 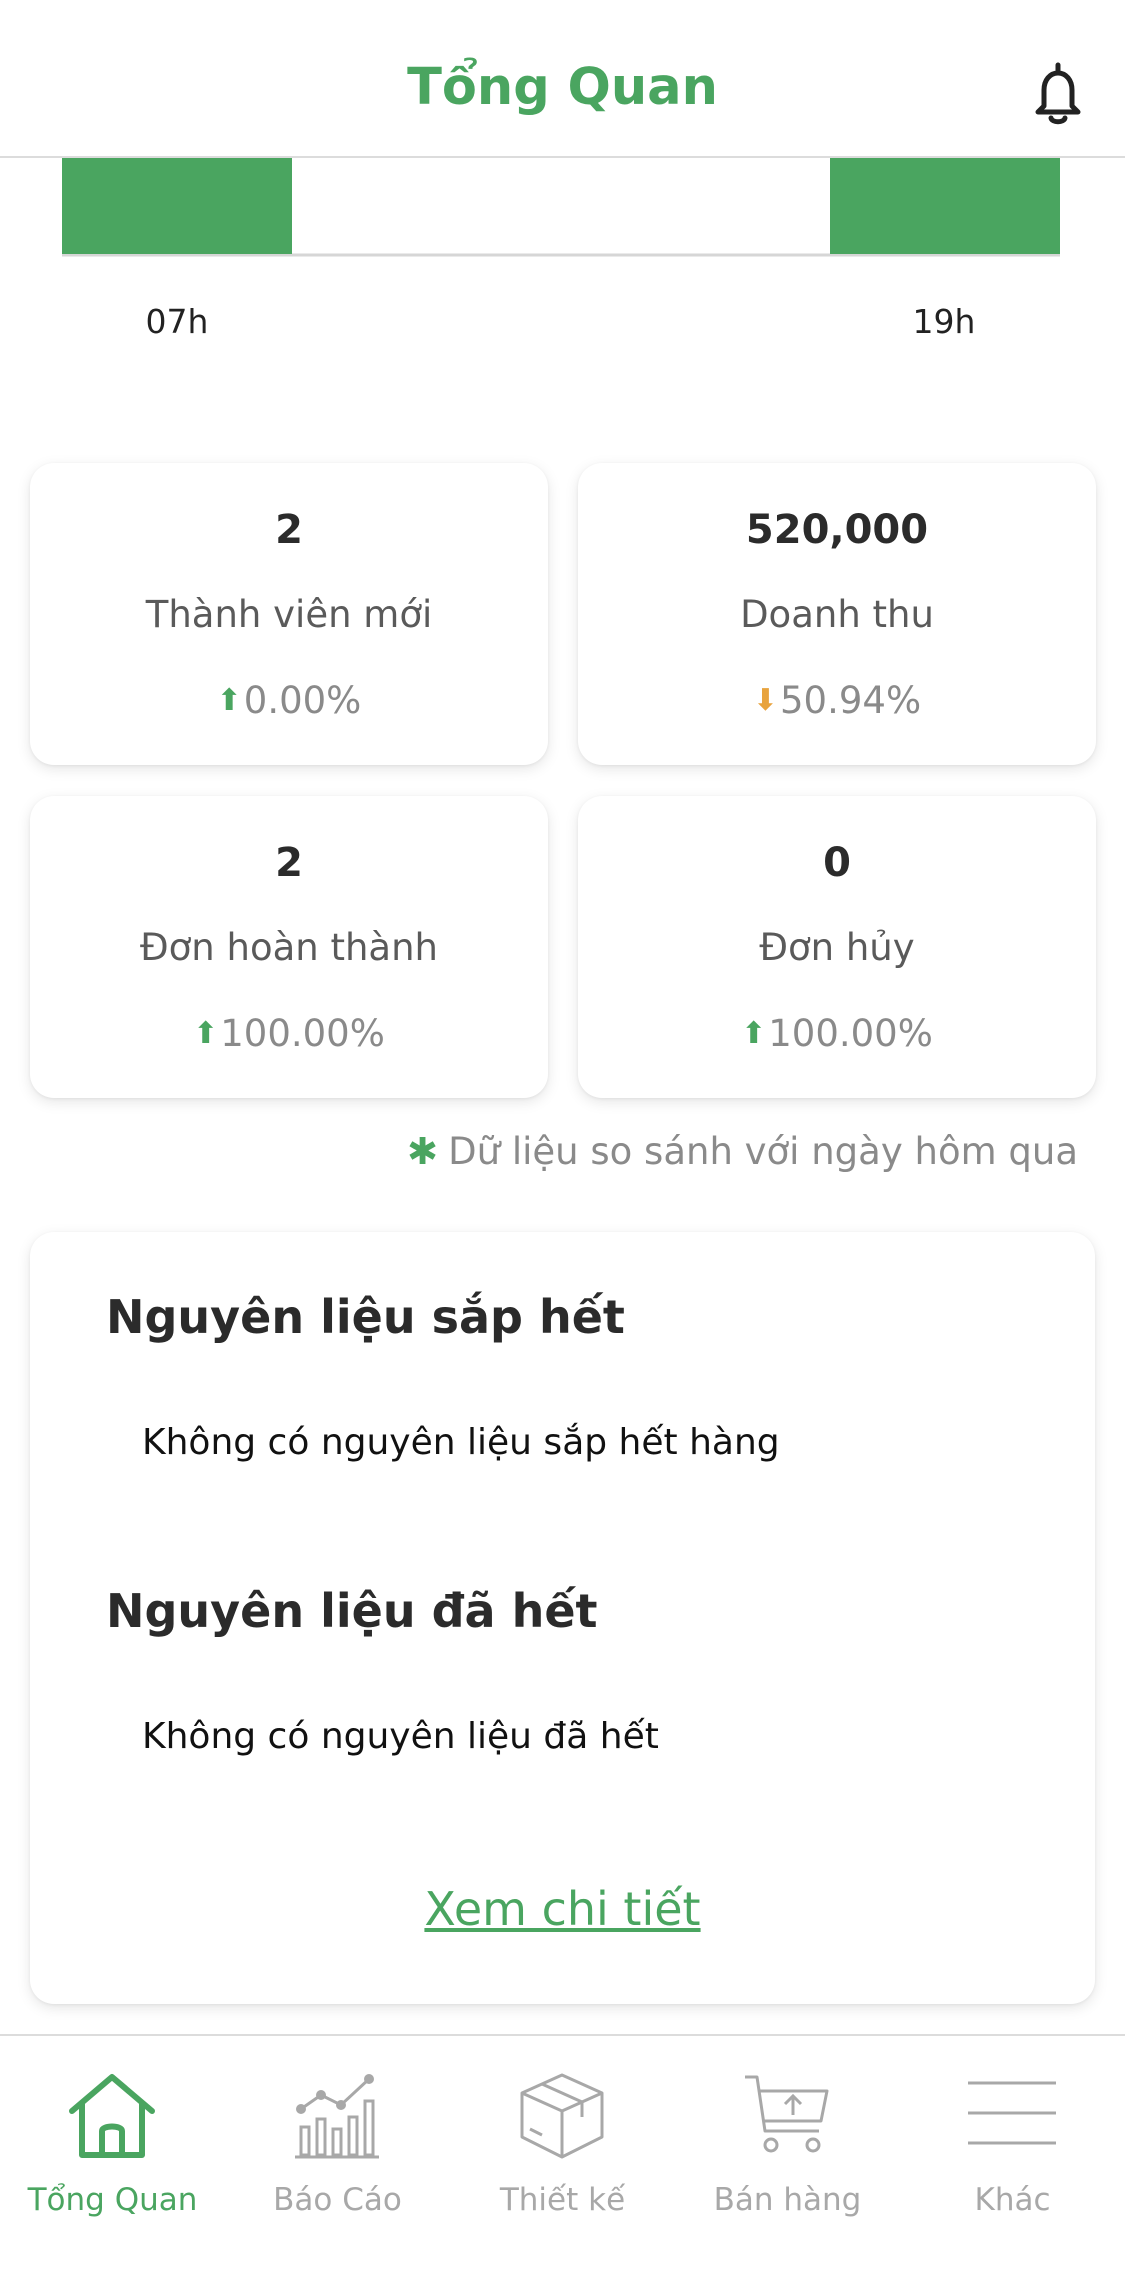 I want to click on app-header: Tổng Quan, so click(x=562, y=79).